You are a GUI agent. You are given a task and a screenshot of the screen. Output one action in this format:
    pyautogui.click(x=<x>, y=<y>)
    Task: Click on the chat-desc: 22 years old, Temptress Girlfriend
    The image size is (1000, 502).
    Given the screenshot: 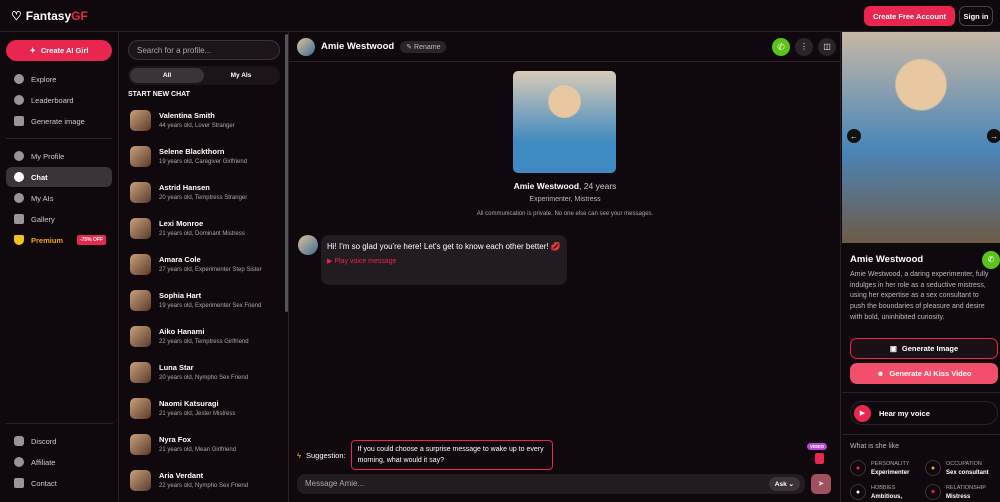 What is the action you would take?
    pyautogui.click(x=204, y=342)
    